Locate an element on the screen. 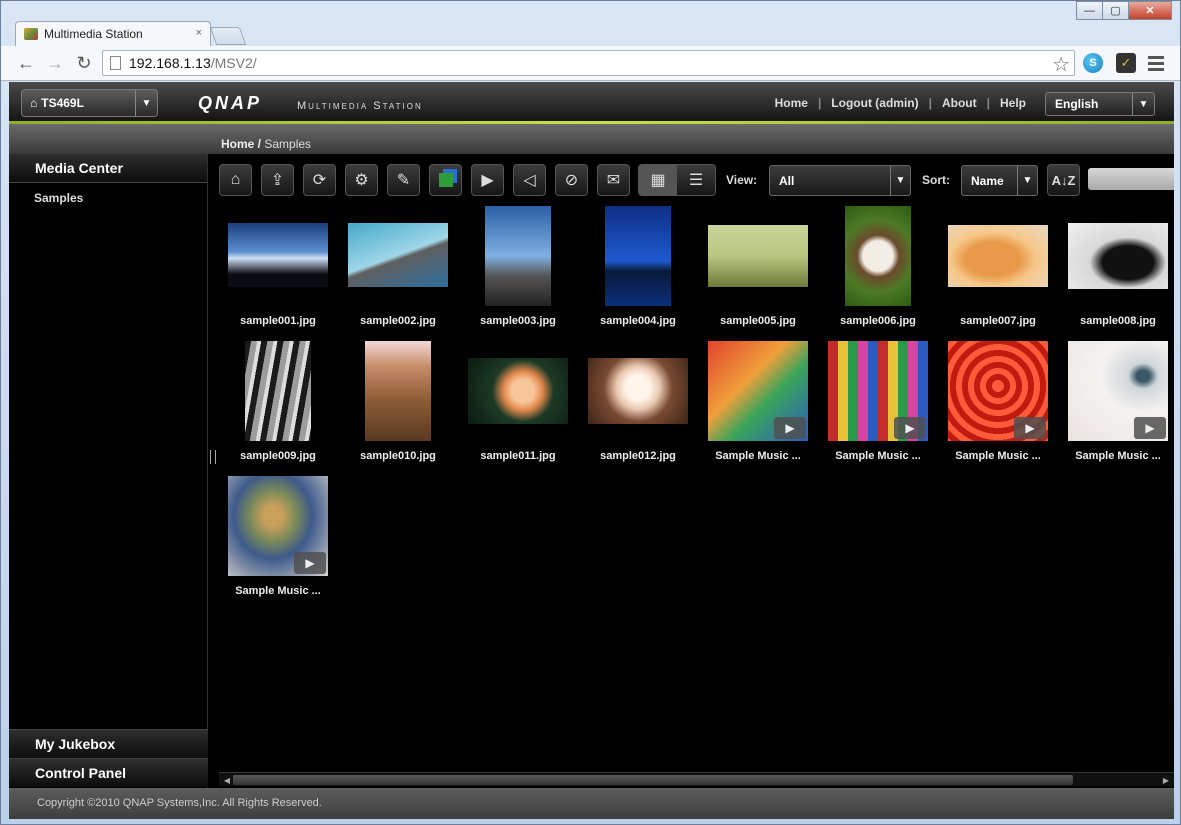 This screenshot has height=825, width=1181. list-view-icon: ☰ is located at coordinates (696, 180).